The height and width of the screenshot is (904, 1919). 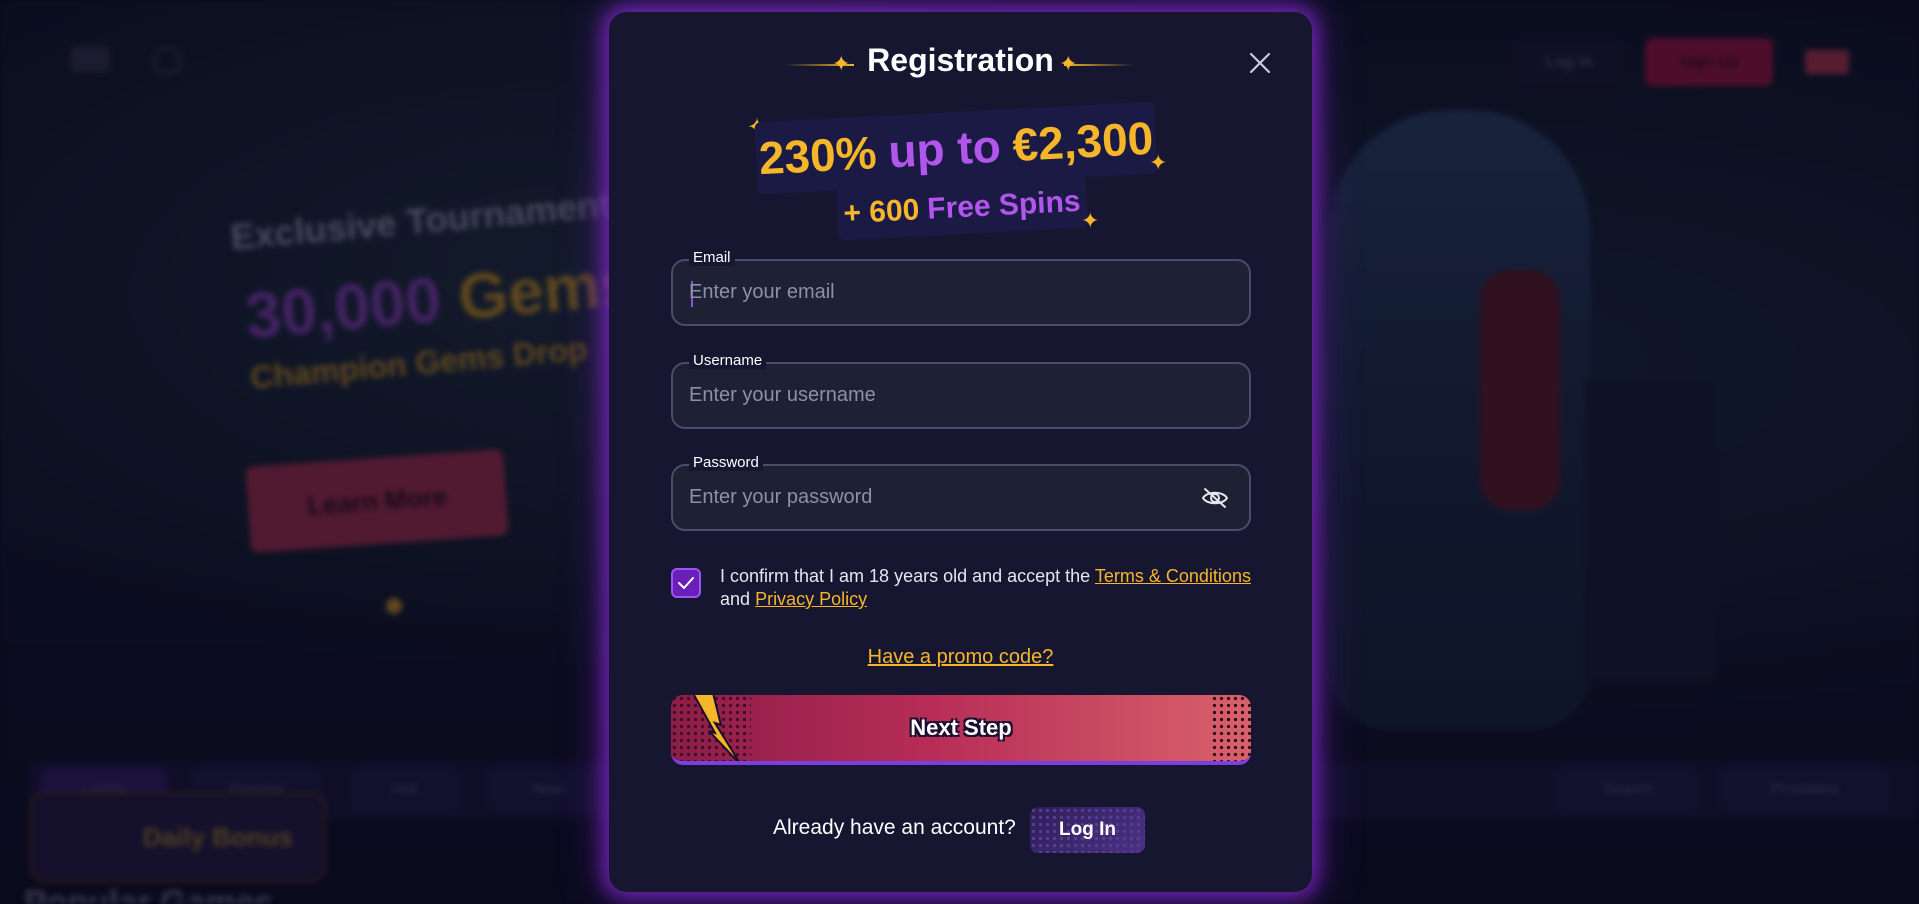 I want to click on username-field: Username, so click(x=961, y=390).